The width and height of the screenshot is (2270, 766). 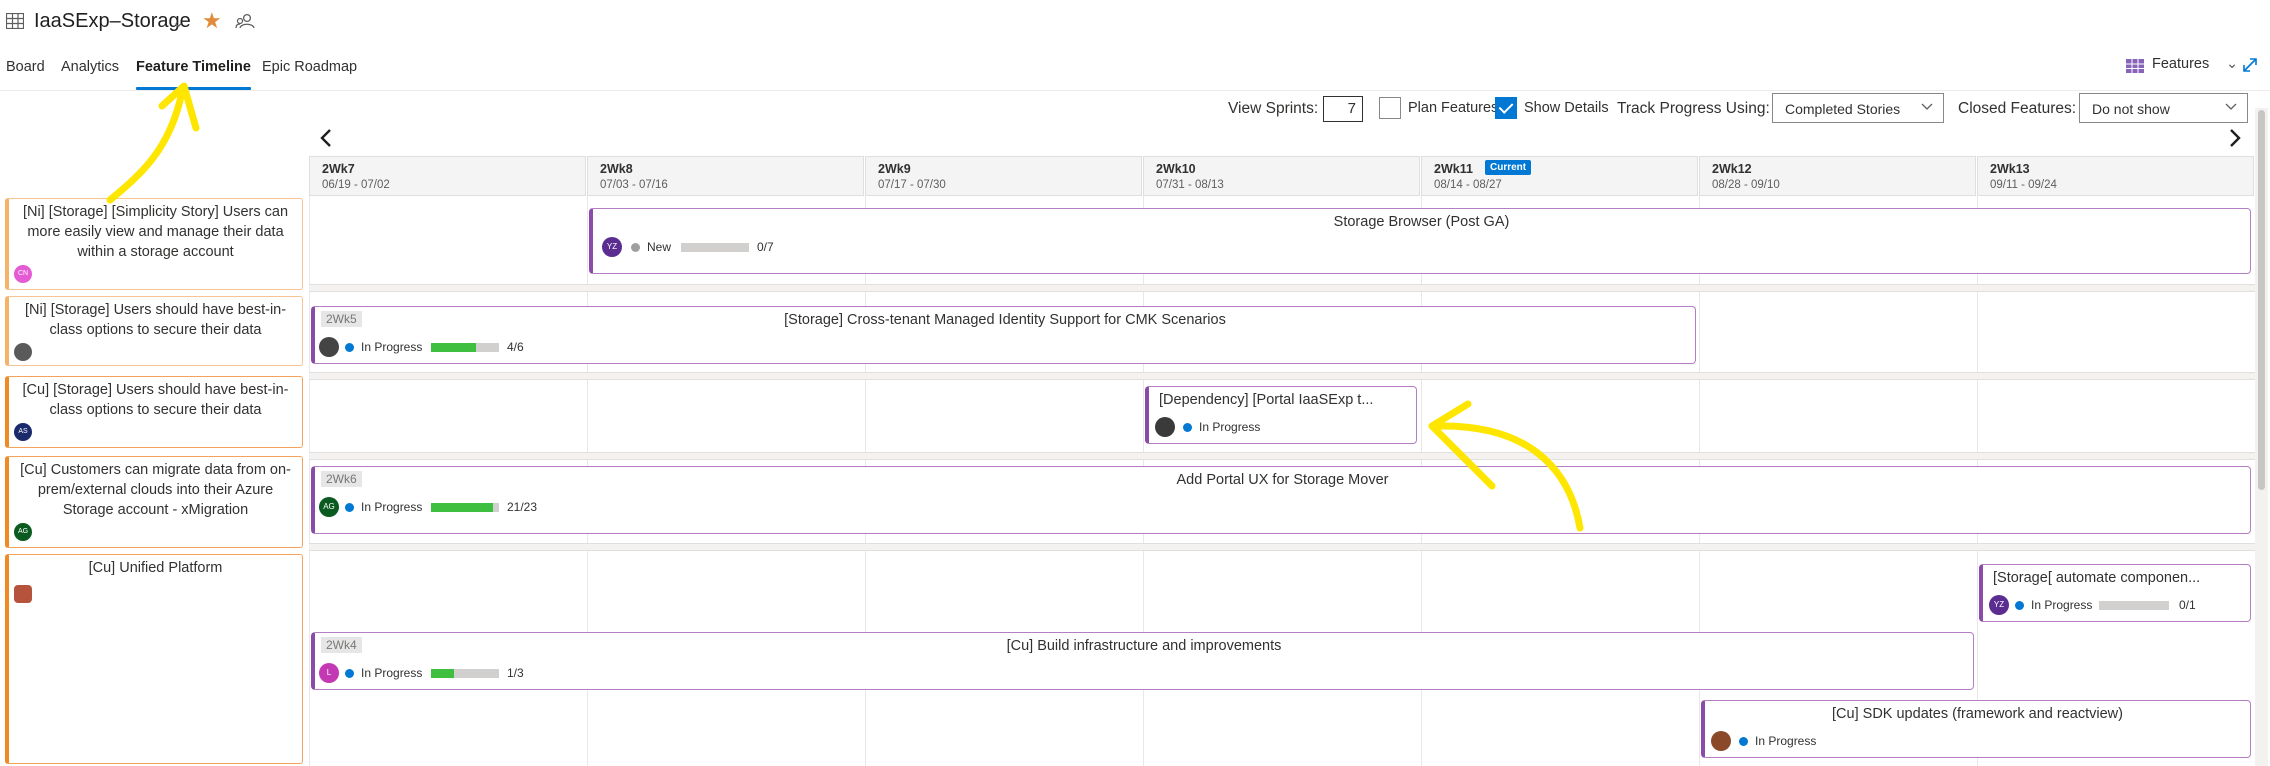 What do you see at coordinates (329, 507) in the screenshot?
I see `avatar: AG` at bounding box center [329, 507].